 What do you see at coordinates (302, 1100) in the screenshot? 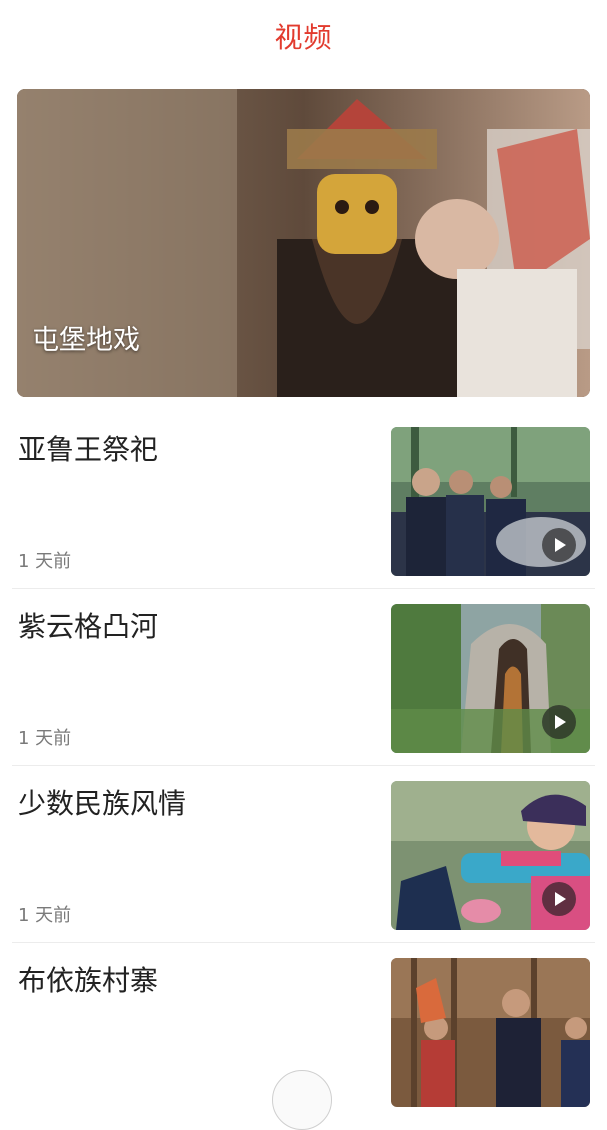
I see `scroll-top-button` at bounding box center [302, 1100].